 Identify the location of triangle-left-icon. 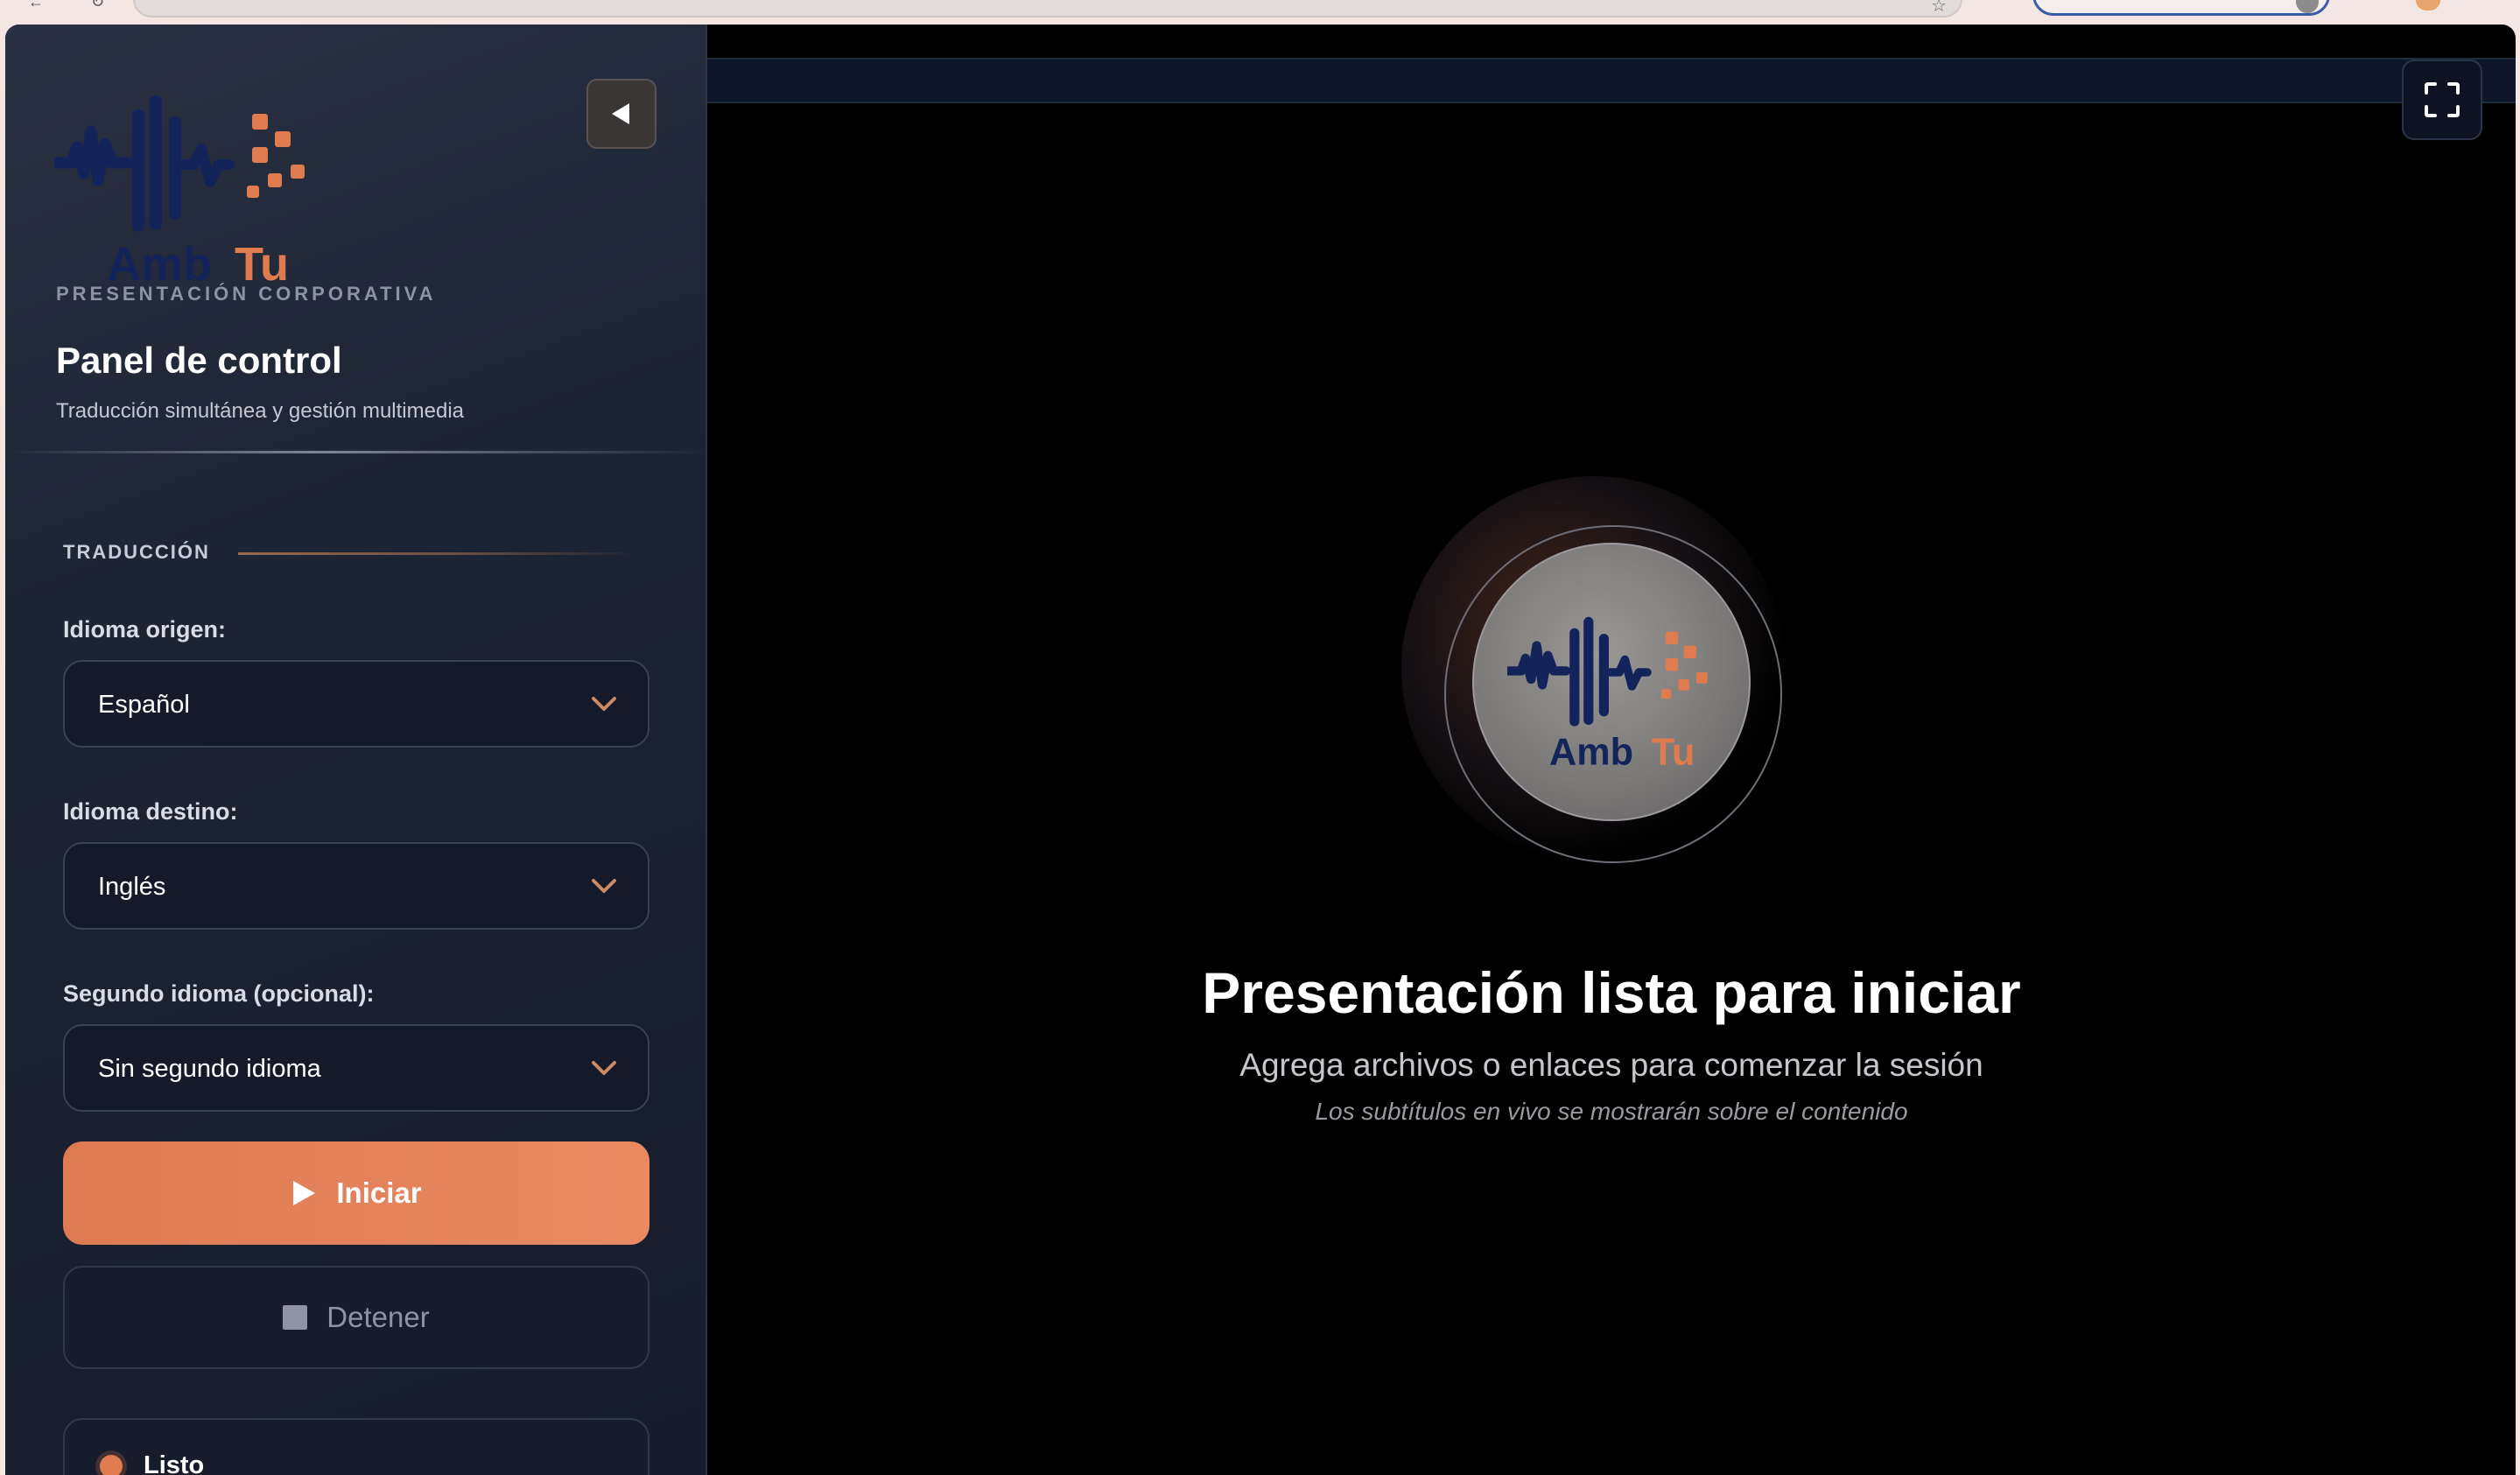
(620, 113).